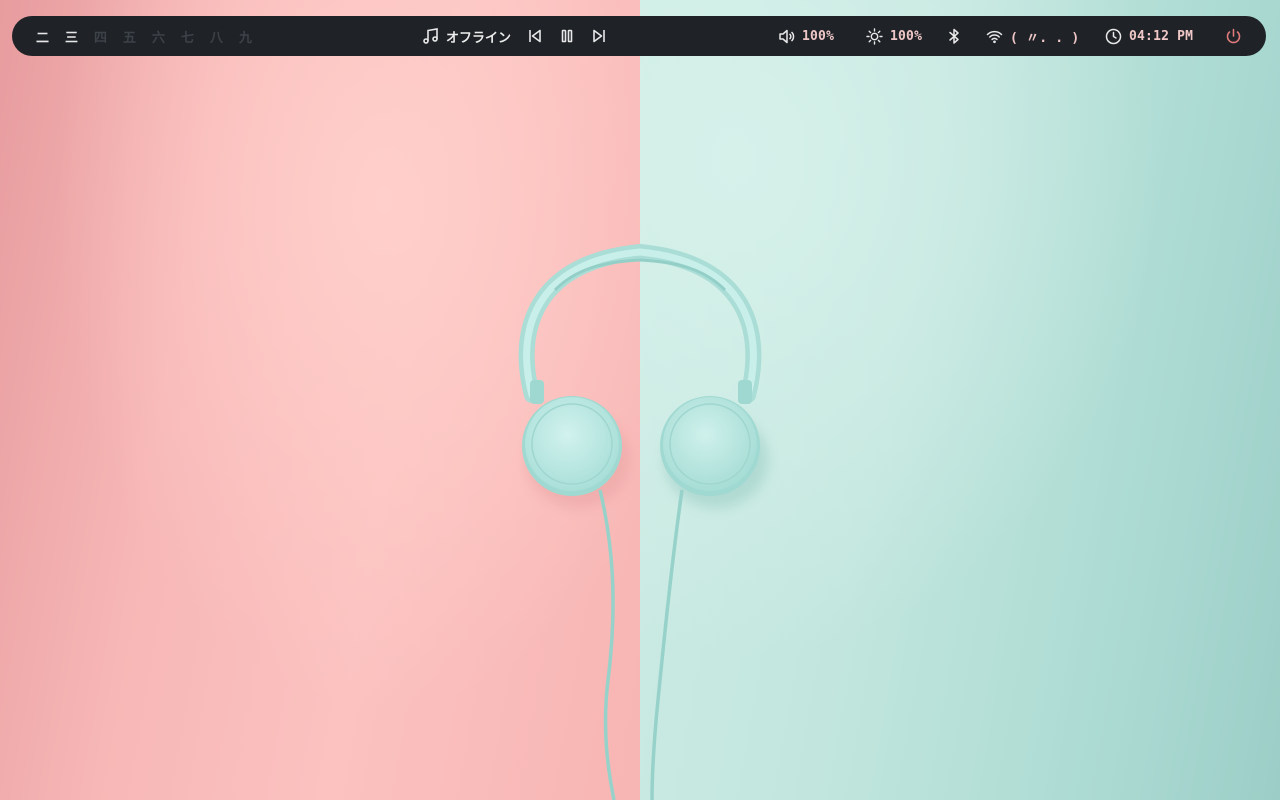 The width and height of the screenshot is (1280, 800). What do you see at coordinates (108, 36) in the screenshot?
I see `workspace-4: 四` at bounding box center [108, 36].